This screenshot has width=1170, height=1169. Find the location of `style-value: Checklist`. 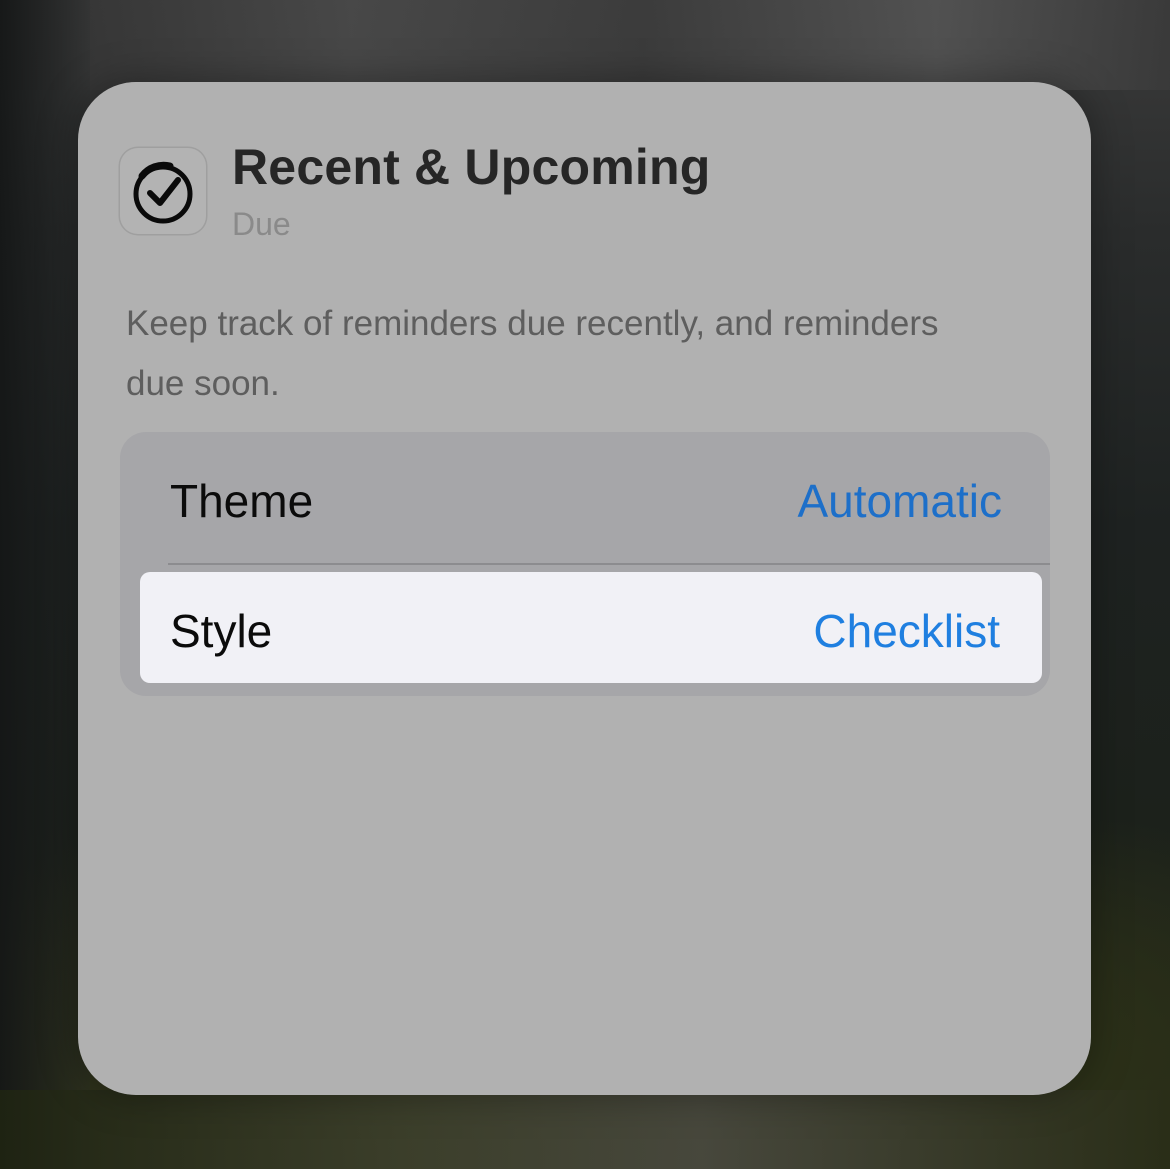

style-value: Checklist is located at coordinates (906, 631).